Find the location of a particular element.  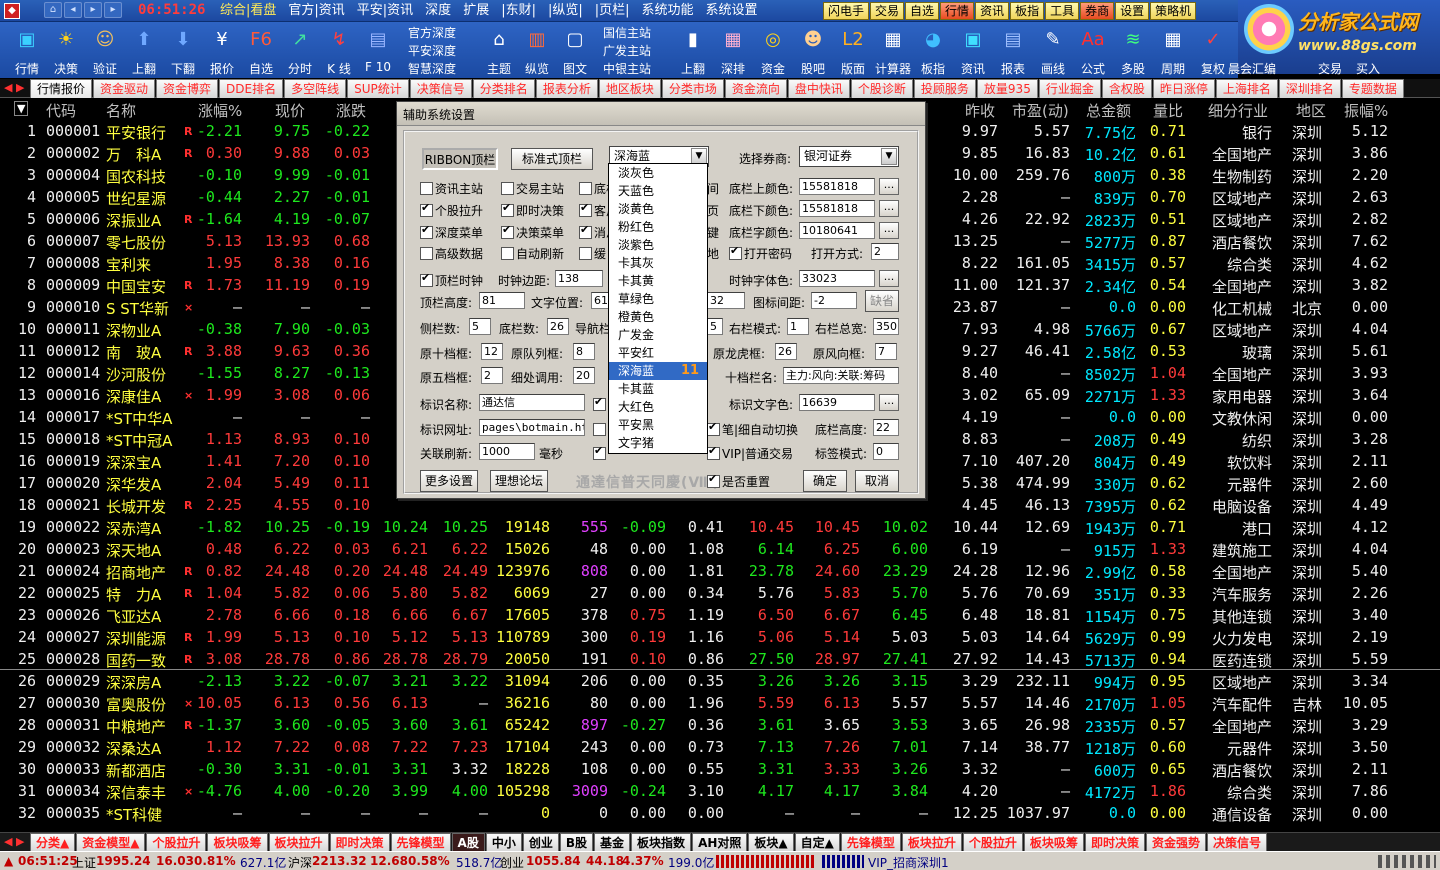

market-tab-1: 资金驱动 is located at coordinates (124, 88).